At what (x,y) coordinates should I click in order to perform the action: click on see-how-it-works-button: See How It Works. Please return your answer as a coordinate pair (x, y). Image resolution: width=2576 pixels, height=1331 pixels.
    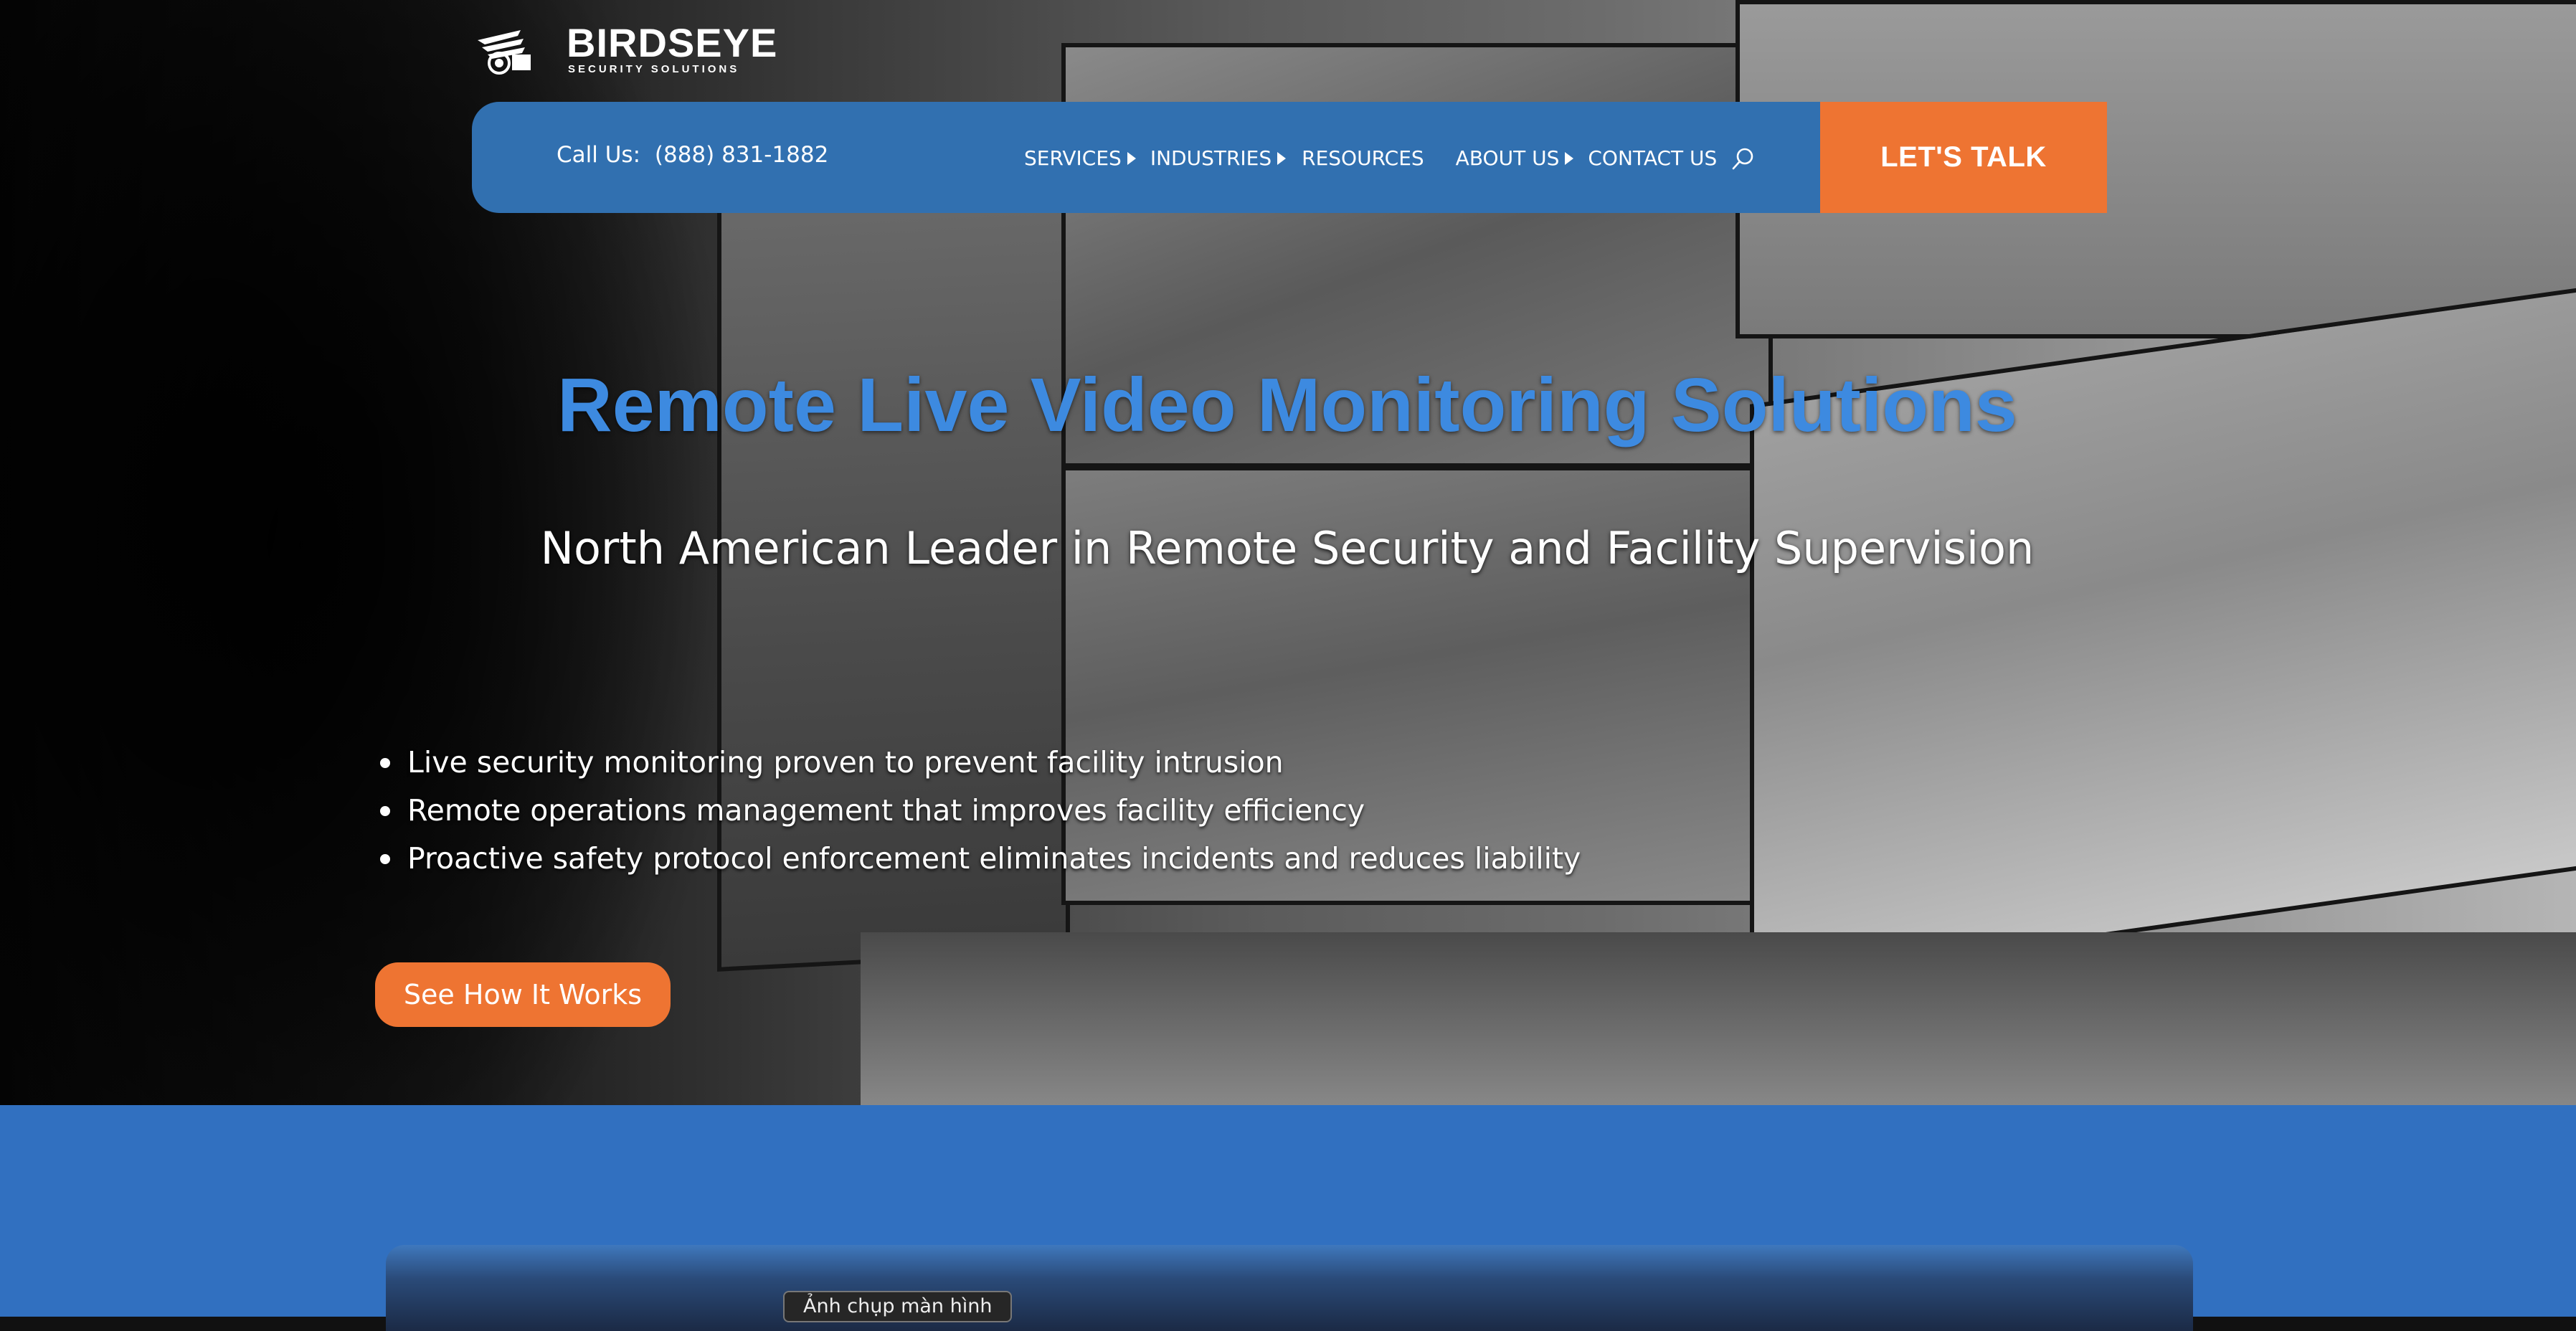
    Looking at the image, I should click on (523, 994).